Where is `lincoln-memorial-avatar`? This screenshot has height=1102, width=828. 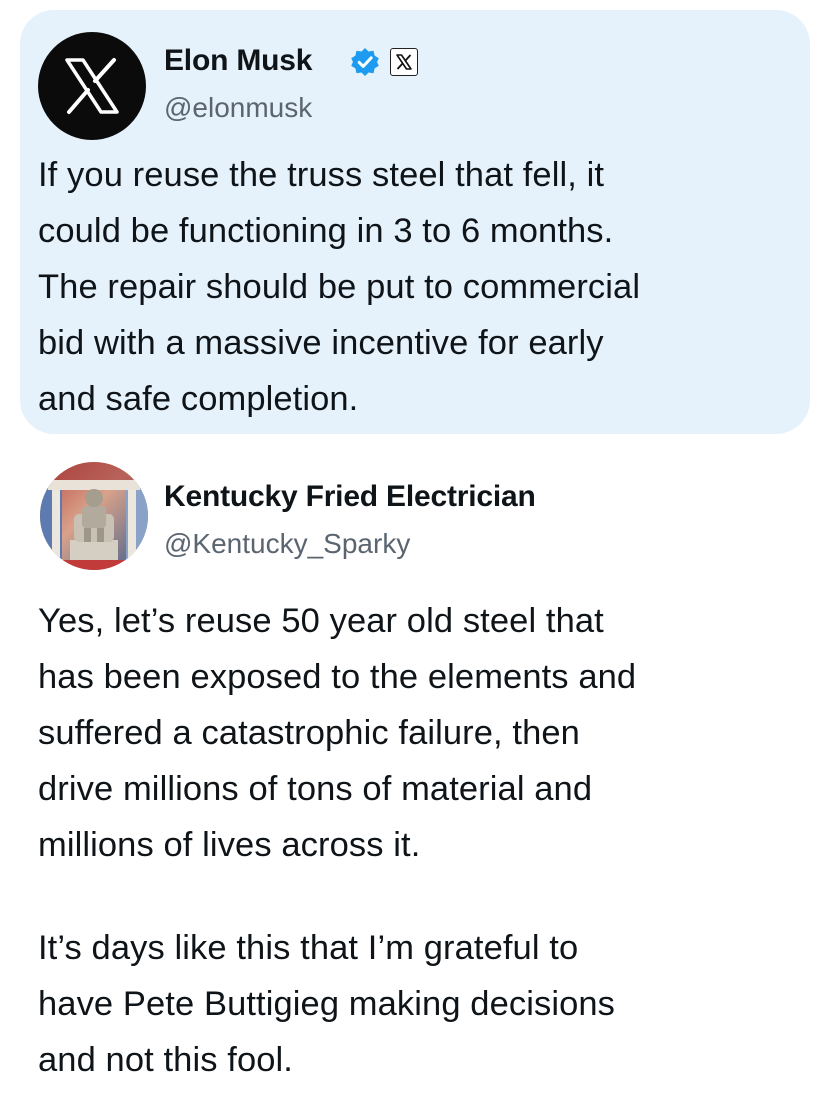
lincoln-memorial-avatar is located at coordinates (94, 516).